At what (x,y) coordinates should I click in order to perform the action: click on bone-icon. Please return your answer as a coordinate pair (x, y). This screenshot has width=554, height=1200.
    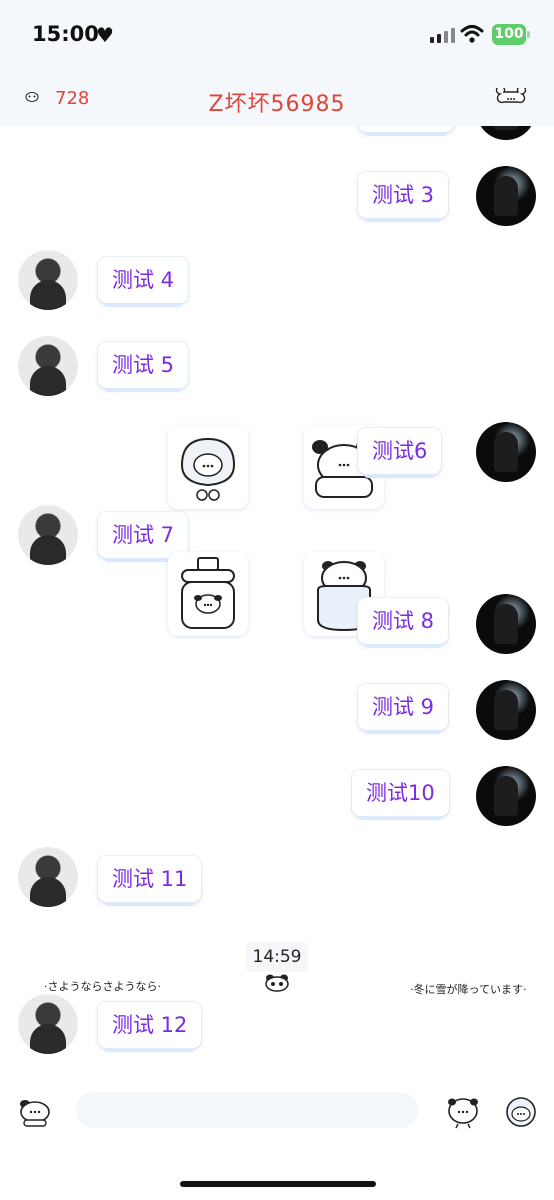
    Looking at the image, I should click on (511, 98).